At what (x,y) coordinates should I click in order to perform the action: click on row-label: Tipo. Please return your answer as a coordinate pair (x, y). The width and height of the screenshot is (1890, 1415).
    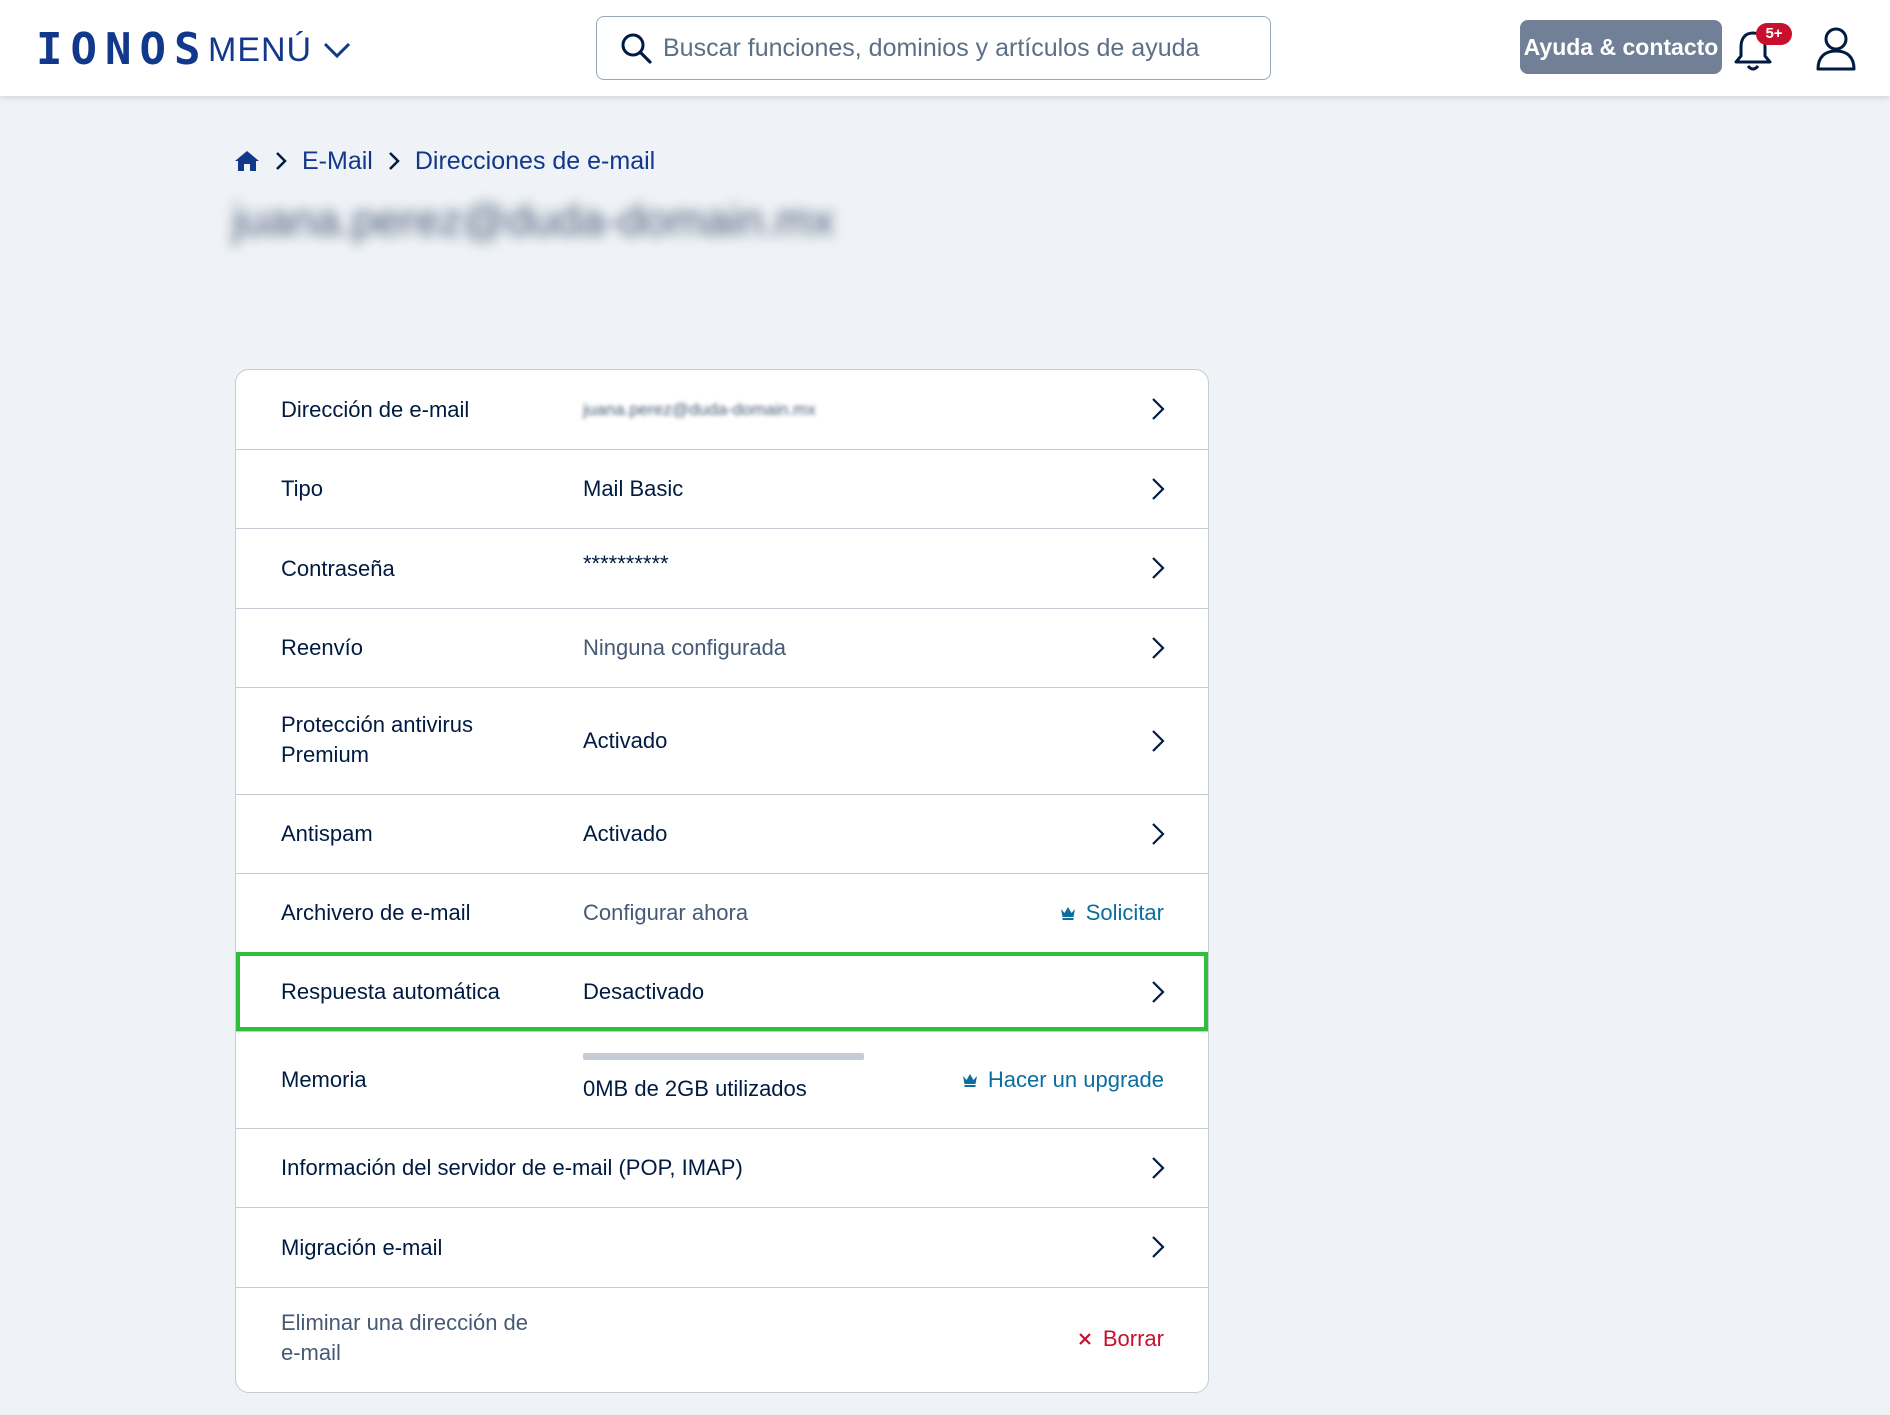
    Looking at the image, I should click on (302, 488).